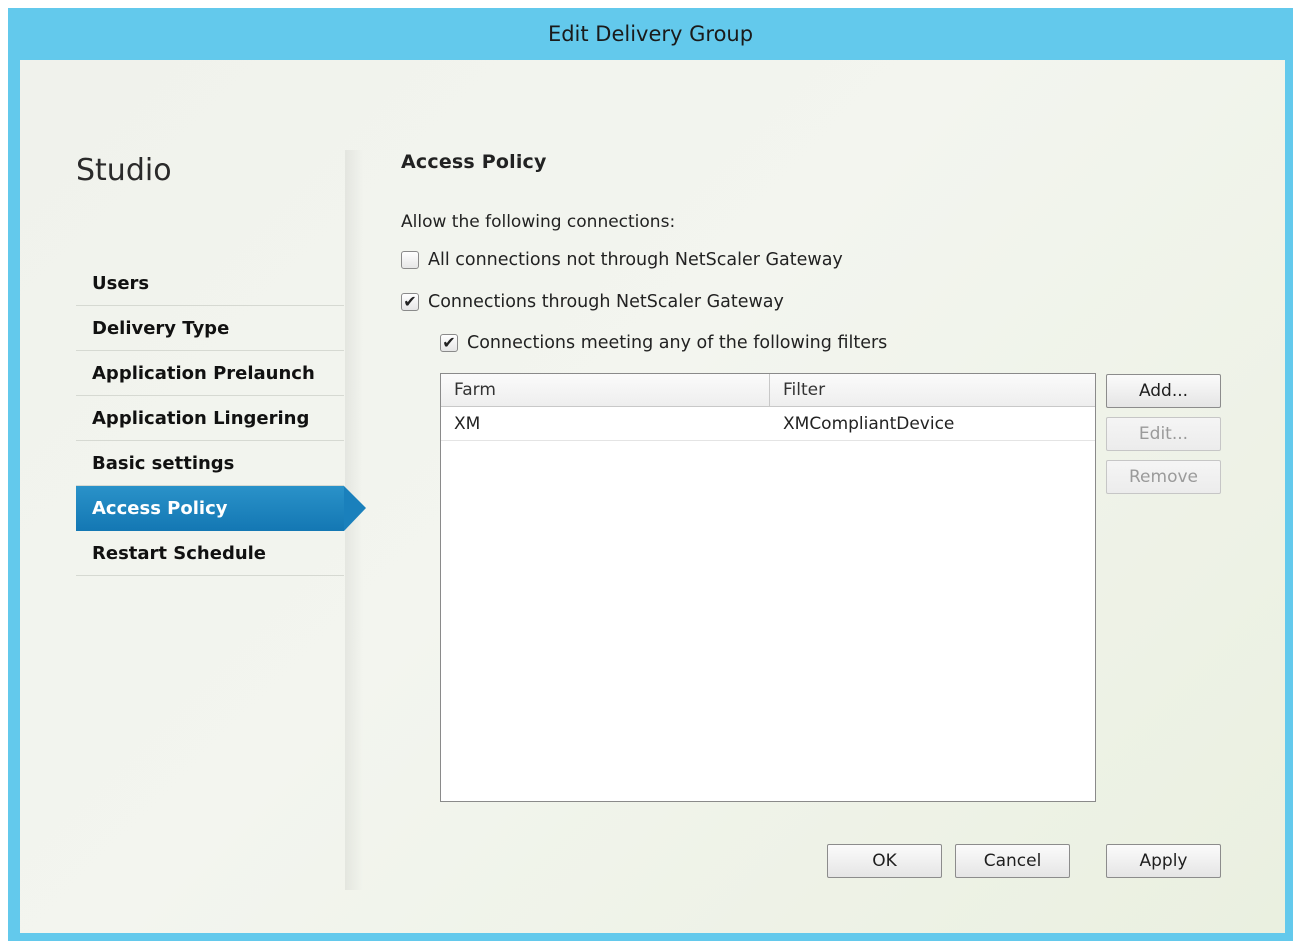 The height and width of the screenshot is (941, 1293). What do you see at coordinates (163, 463) in the screenshot?
I see `nav-item-label: Basic settings` at bounding box center [163, 463].